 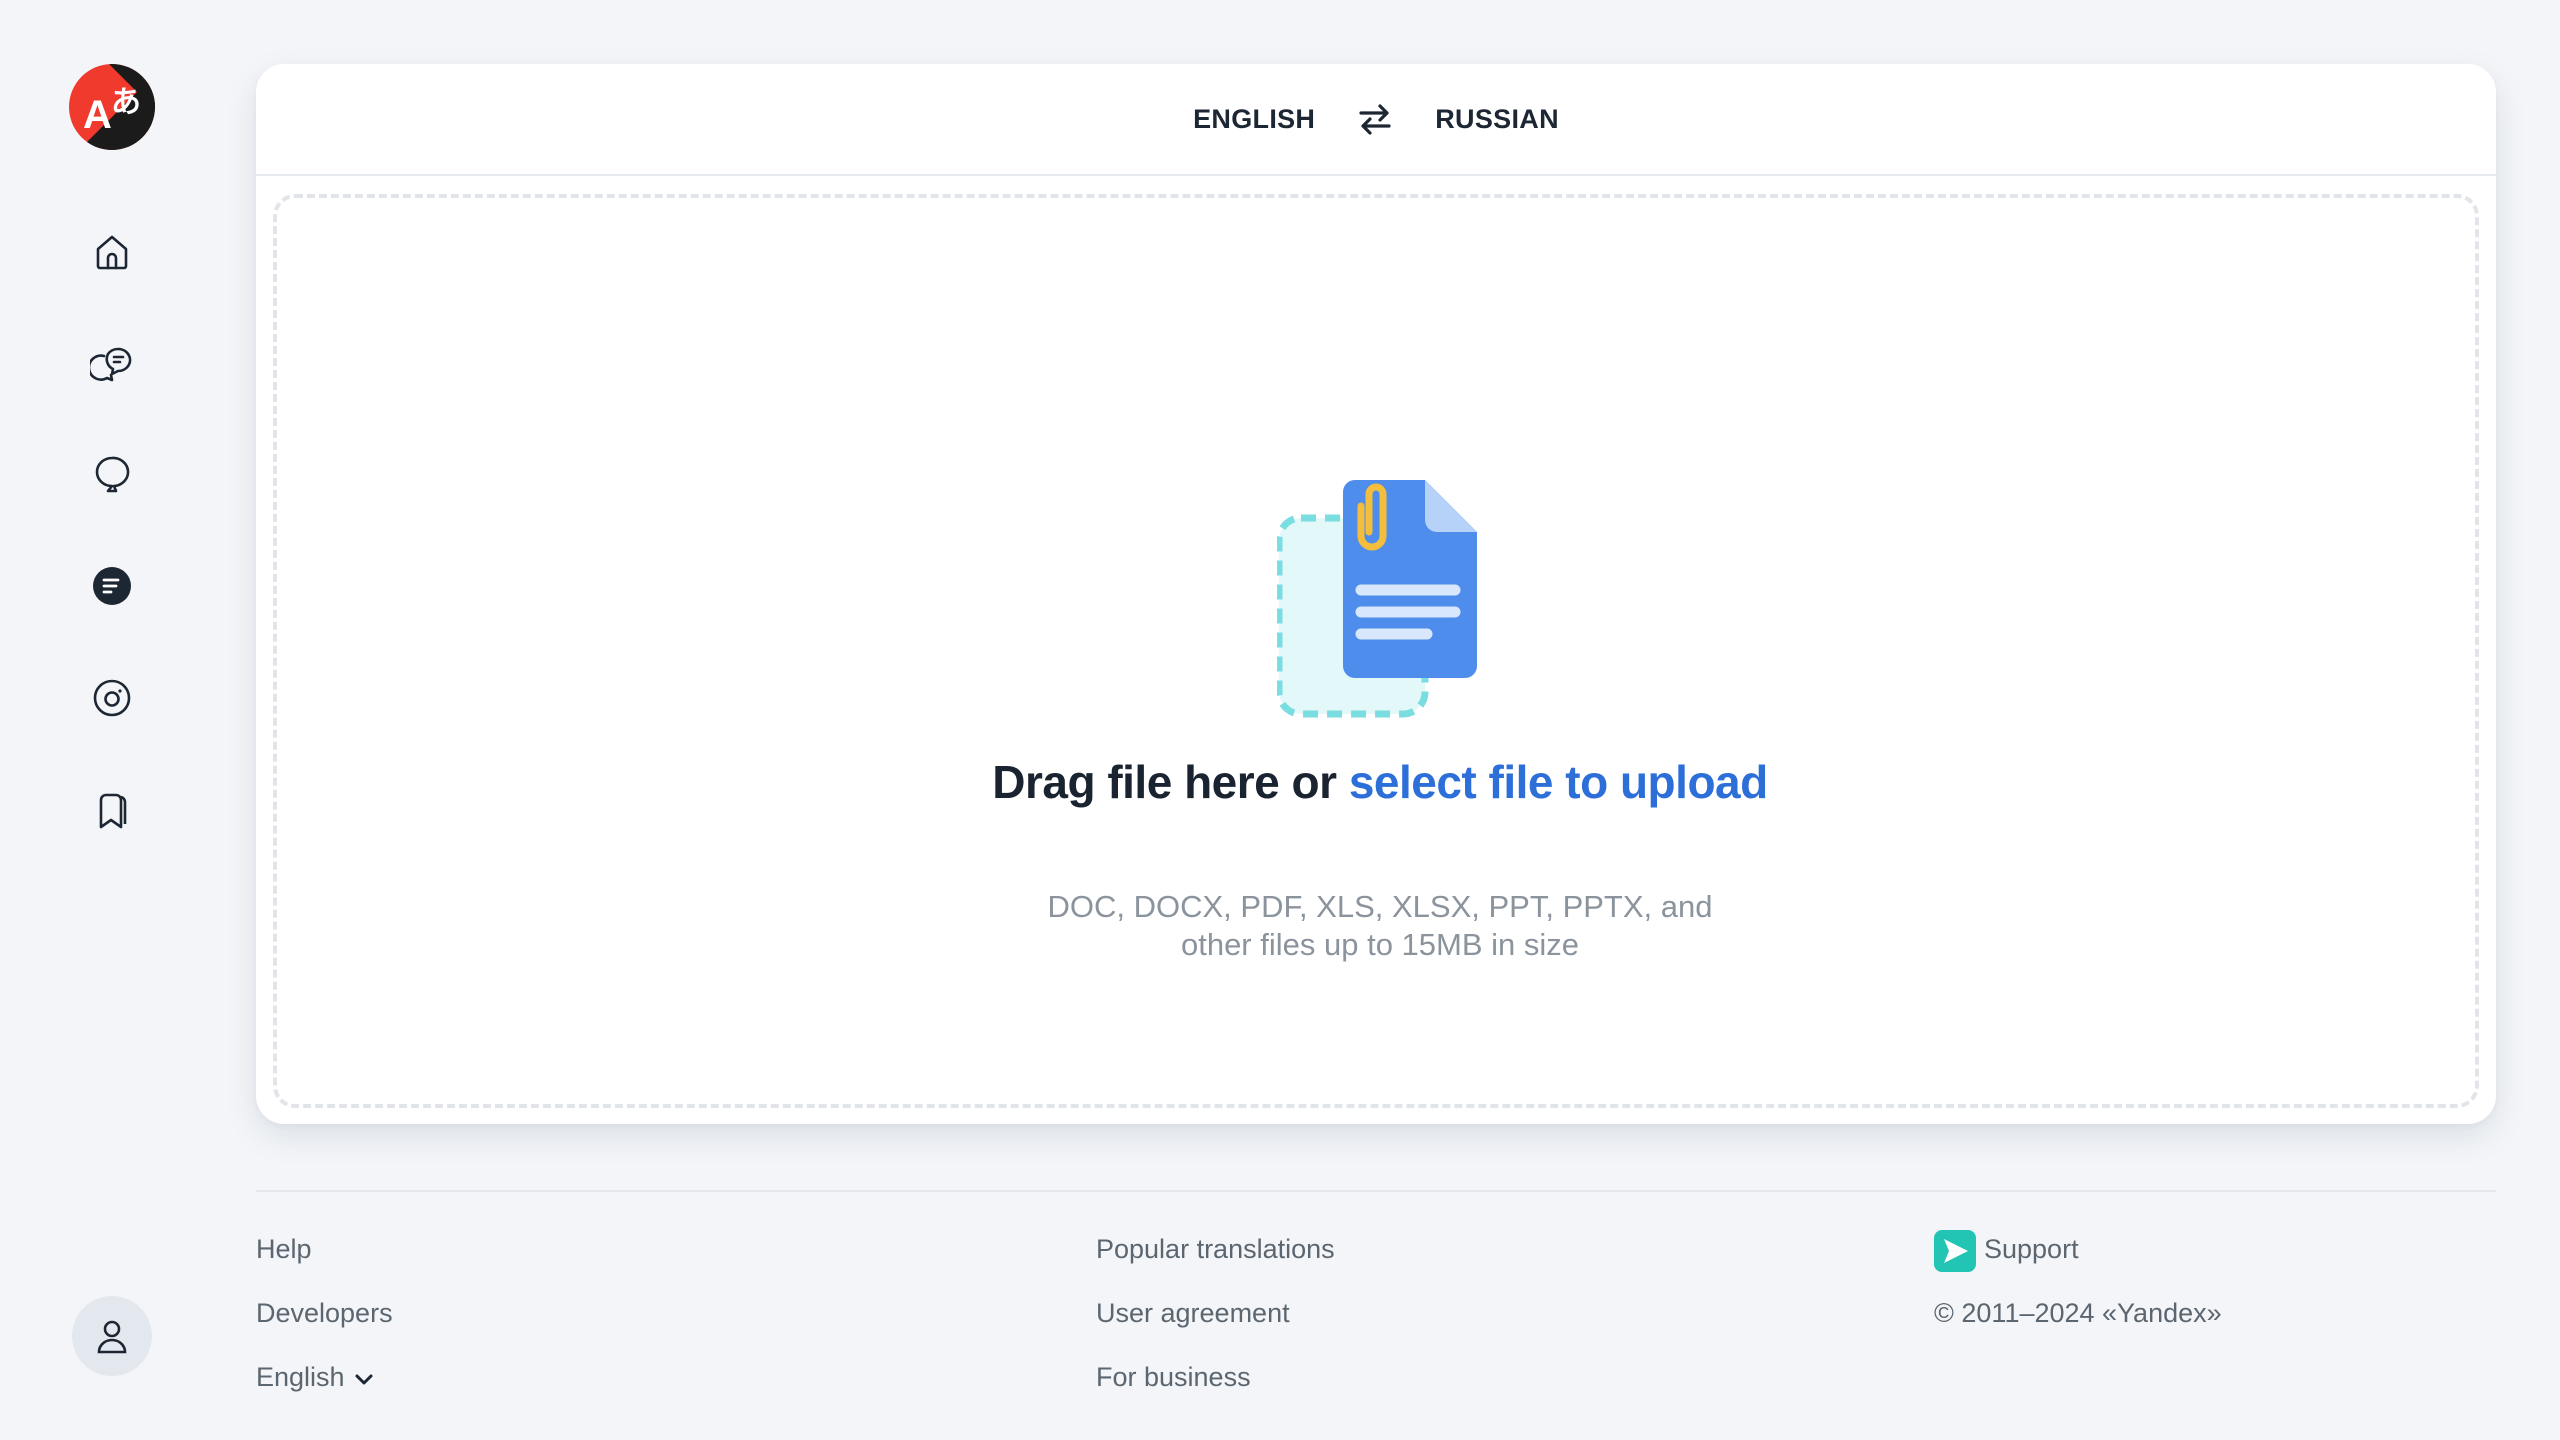 I want to click on footer-help-link: Help, so click(x=284, y=1249).